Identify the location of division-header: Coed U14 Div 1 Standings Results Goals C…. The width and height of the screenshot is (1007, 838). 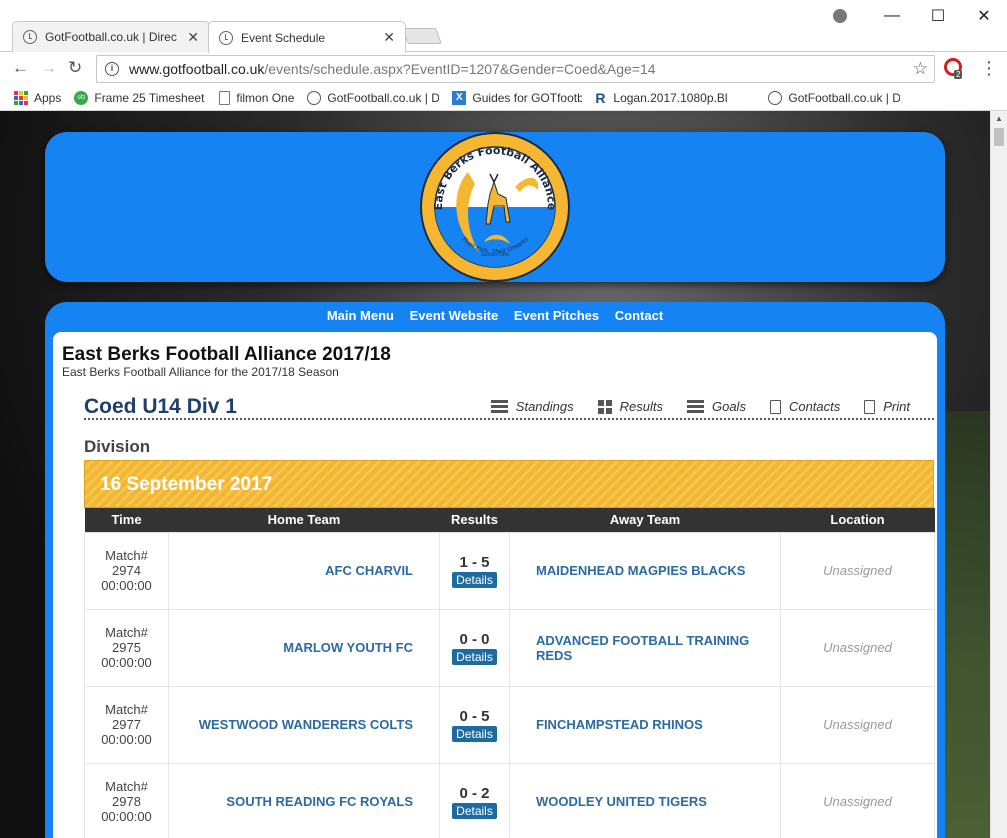
(509, 404).